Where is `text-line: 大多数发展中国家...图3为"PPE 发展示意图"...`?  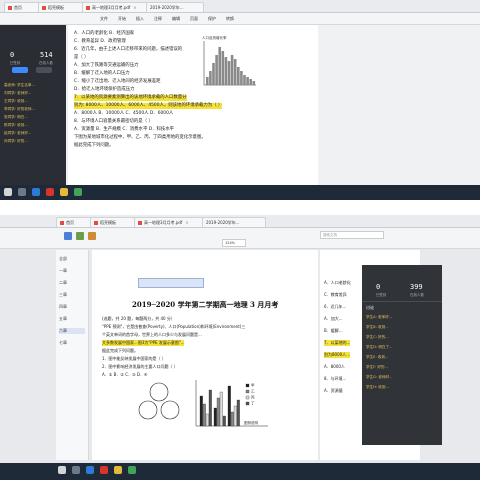
text-line: 大多数发展中国家...图3为"PPE 发展示意图"... is located at coordinates (143, 343).